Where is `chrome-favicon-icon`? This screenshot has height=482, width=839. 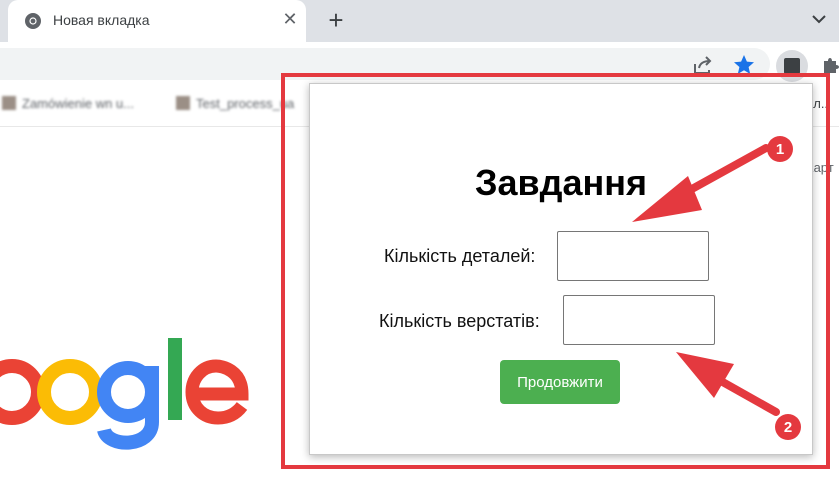 chrome-favicon-icon is located at coordinates (33, 21).